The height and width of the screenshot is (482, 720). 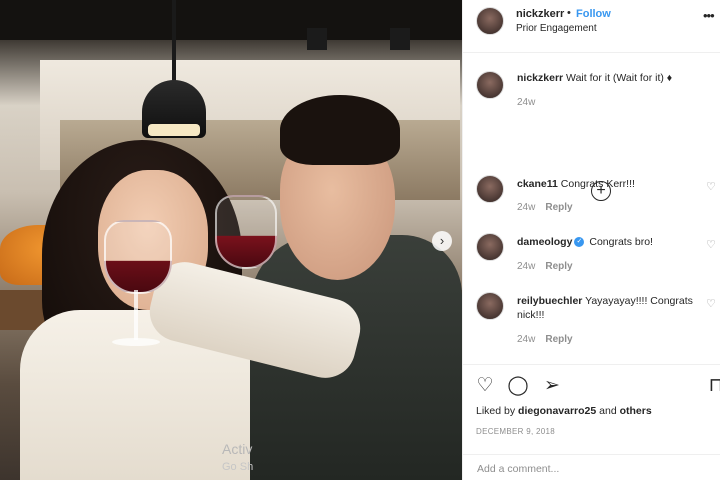 What do you see at coordinates (540, 78) in the screenshot?
I see `caption-username: nickzkerr` at bounding box center [540, 78].